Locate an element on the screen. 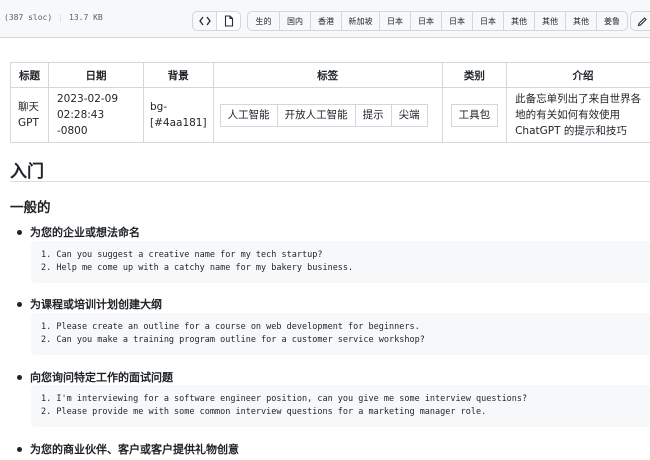 The image size is (650, 460). tab-last: 姜鲁 is located at coordinates (611, 21).